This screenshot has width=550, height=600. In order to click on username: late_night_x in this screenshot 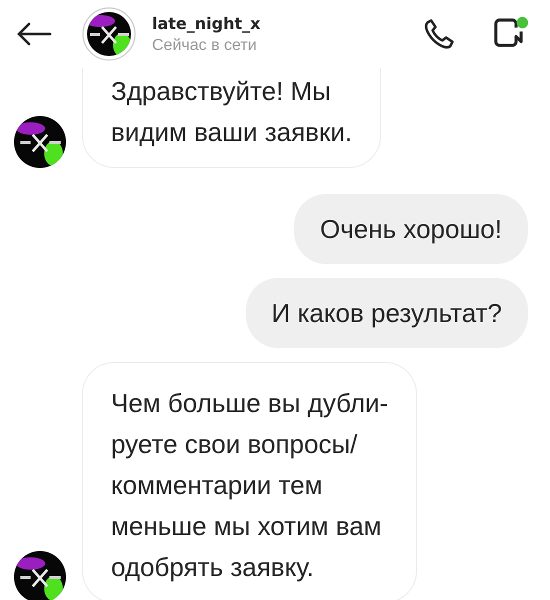, I will do `click(287, 23)`.